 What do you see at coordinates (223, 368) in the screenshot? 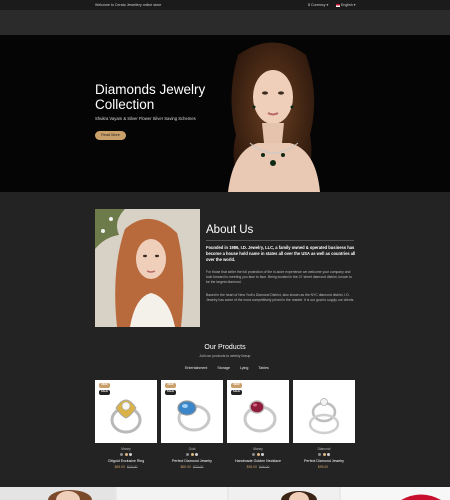
I see `tab-storage: Storage` at bounding box center [223, 368].